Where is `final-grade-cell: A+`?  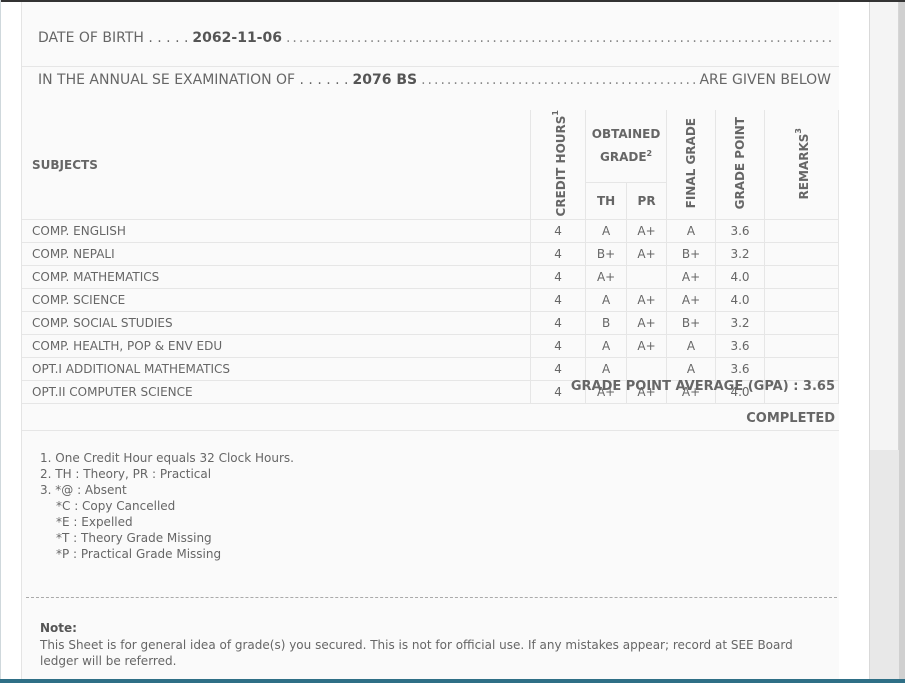 final-grade-cell: A+ is located at coordinates (691, 277).